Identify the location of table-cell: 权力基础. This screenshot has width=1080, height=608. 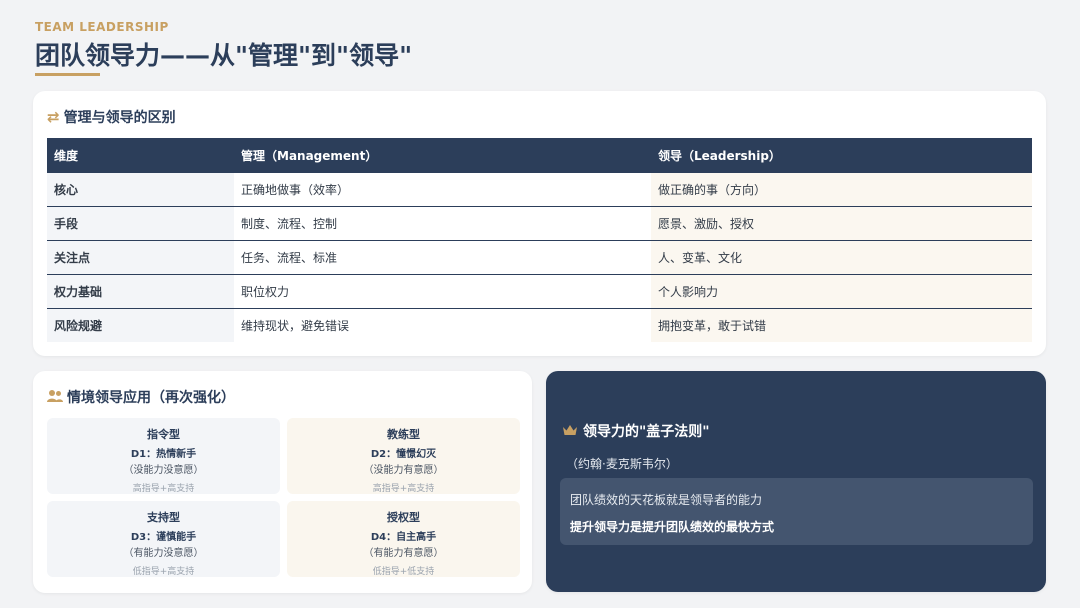
(140, 291).